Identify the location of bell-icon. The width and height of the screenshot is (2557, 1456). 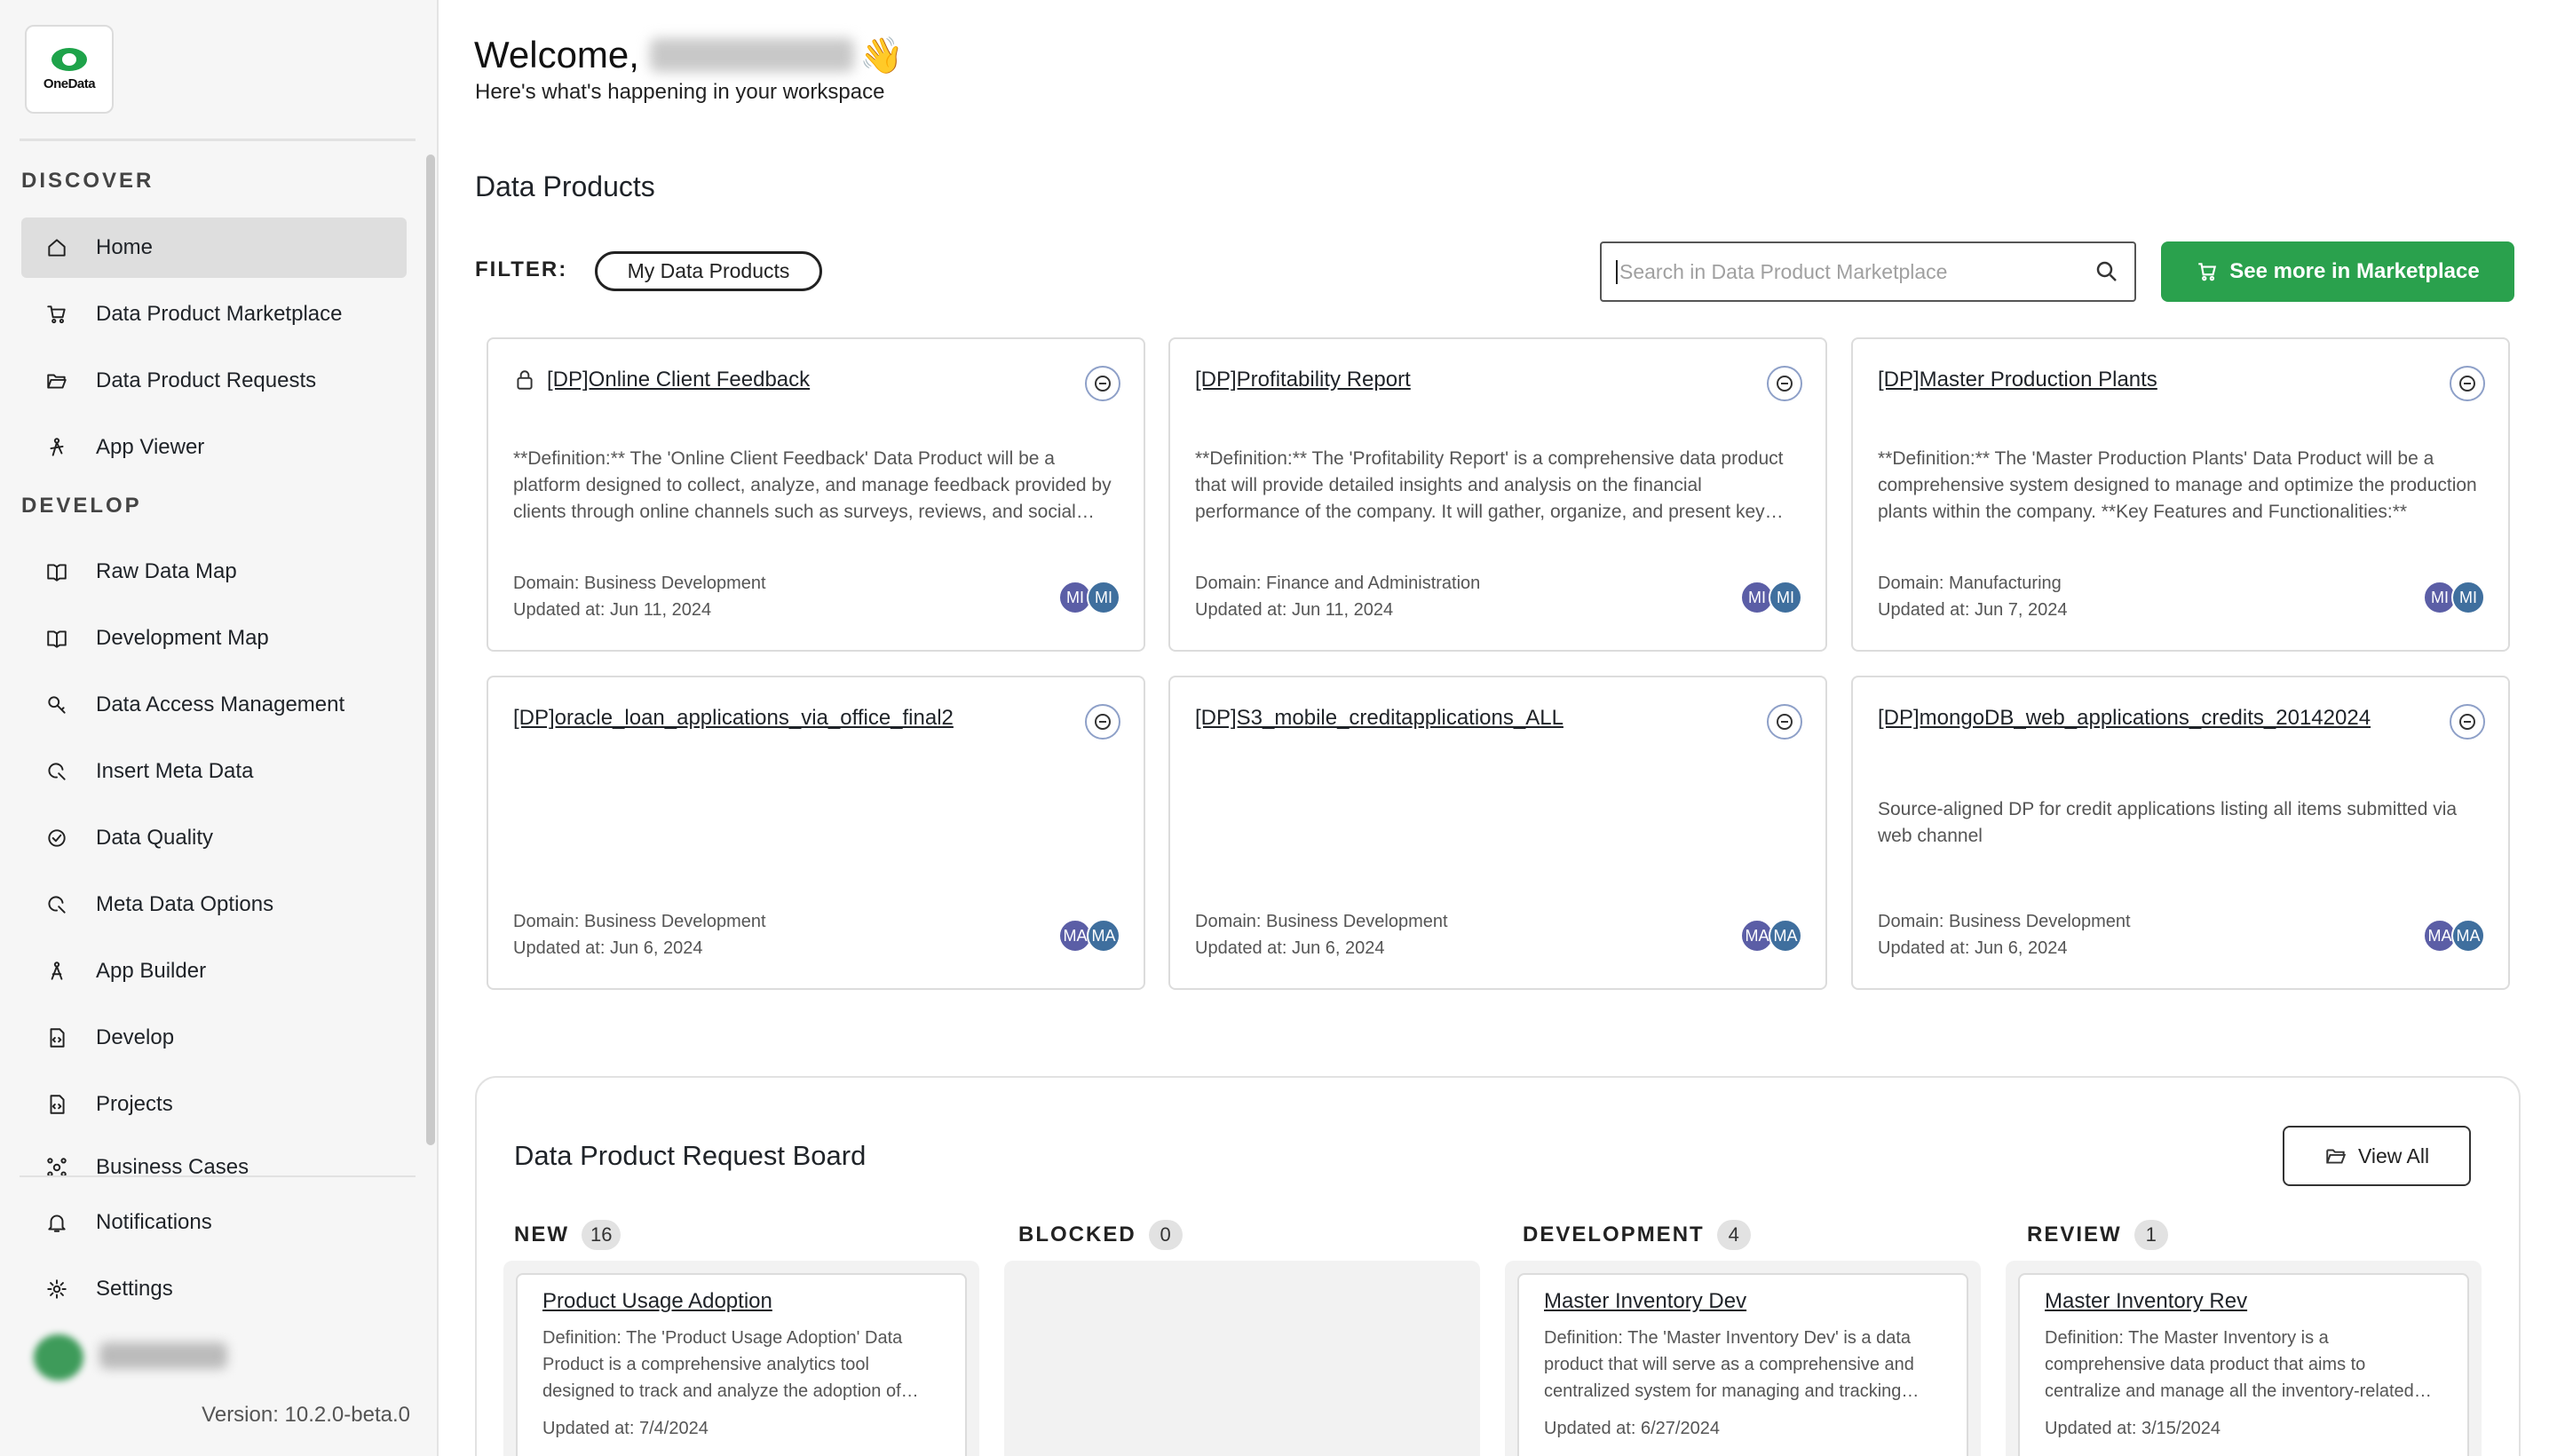
(56, 1222).